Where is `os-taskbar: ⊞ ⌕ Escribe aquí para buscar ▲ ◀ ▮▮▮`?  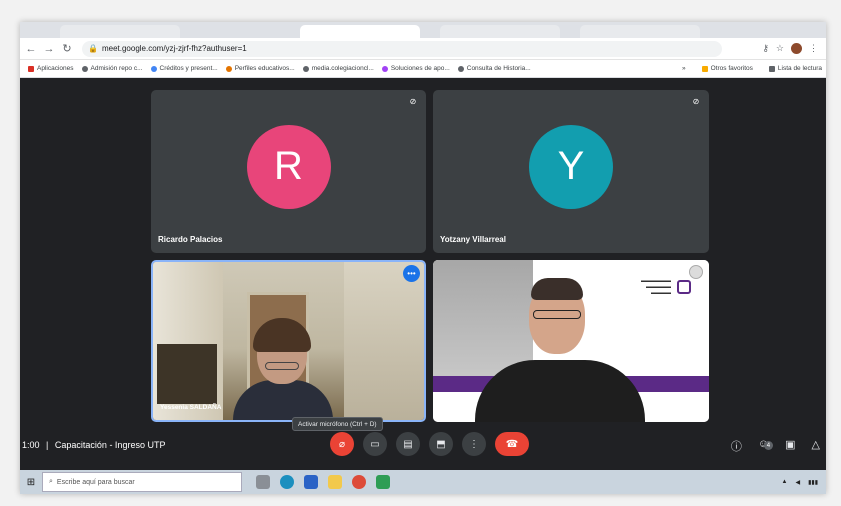
os-taskbar: ⊞ ⌕ Escribe aquí para buscar ▲ ◀ ▮▮▮ is located at coordinates (423, 482).